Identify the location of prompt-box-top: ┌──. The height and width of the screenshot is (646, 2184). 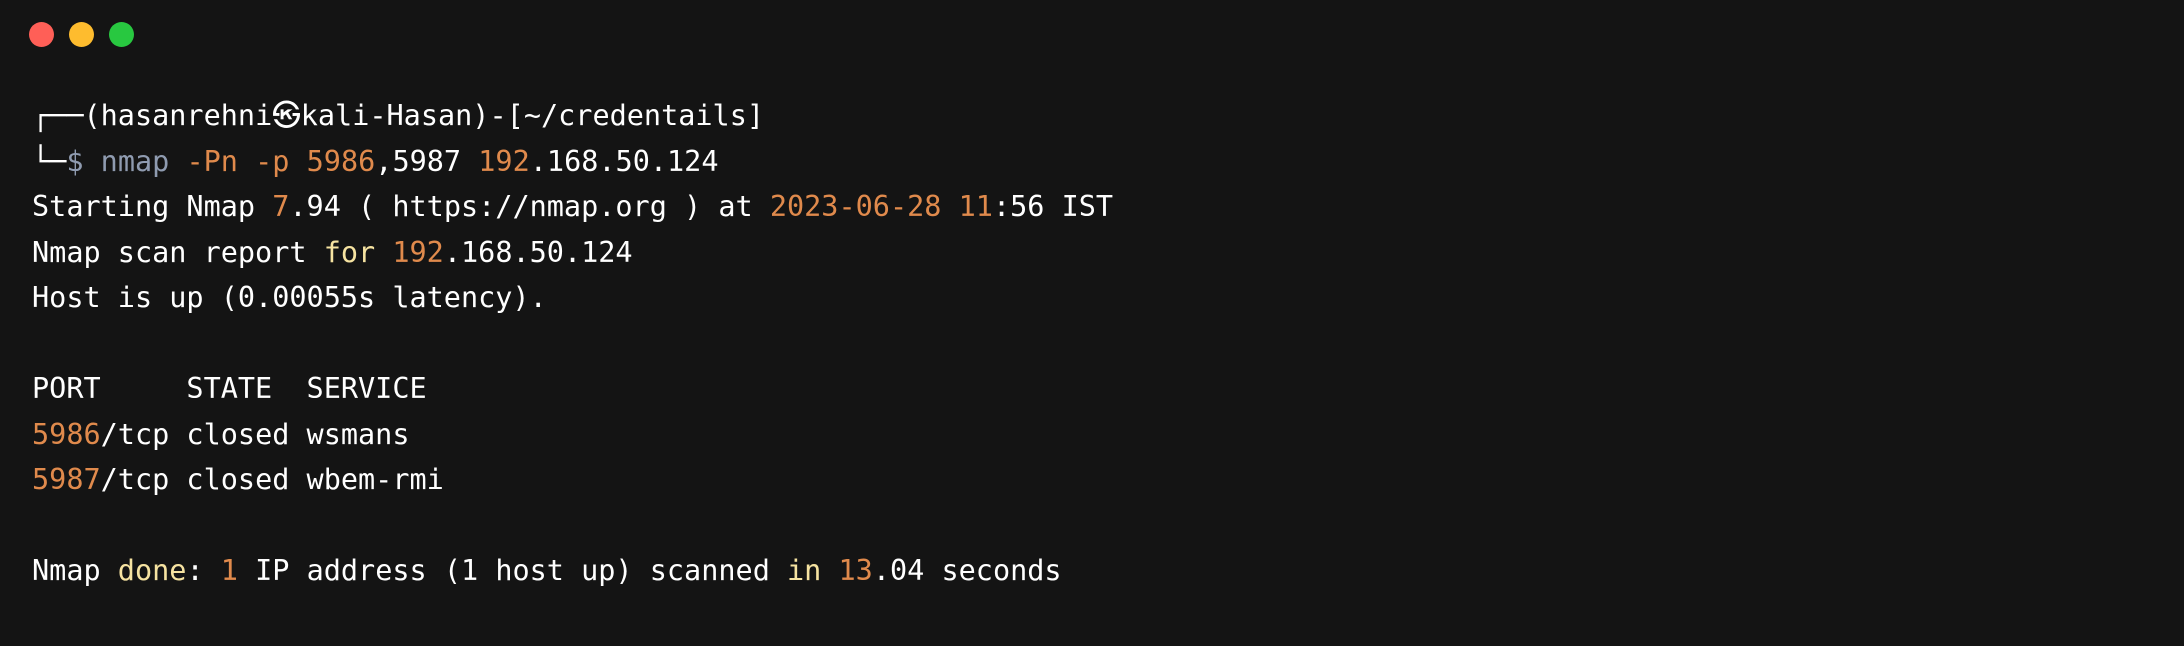
(58, 115).